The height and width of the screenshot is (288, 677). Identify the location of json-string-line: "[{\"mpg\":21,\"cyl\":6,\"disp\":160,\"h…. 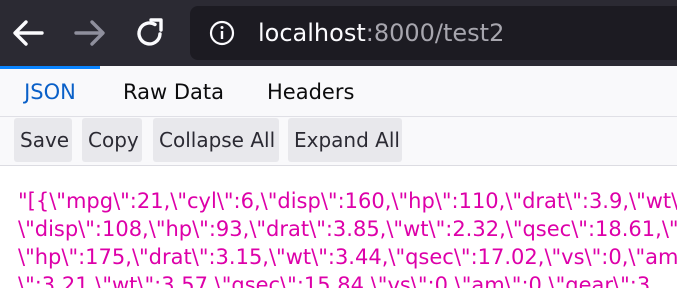
(347, 201).